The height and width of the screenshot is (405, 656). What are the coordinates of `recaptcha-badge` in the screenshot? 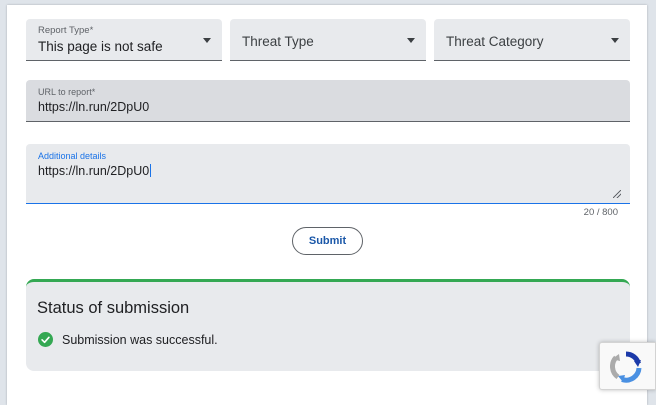 It's located at (627, 366).